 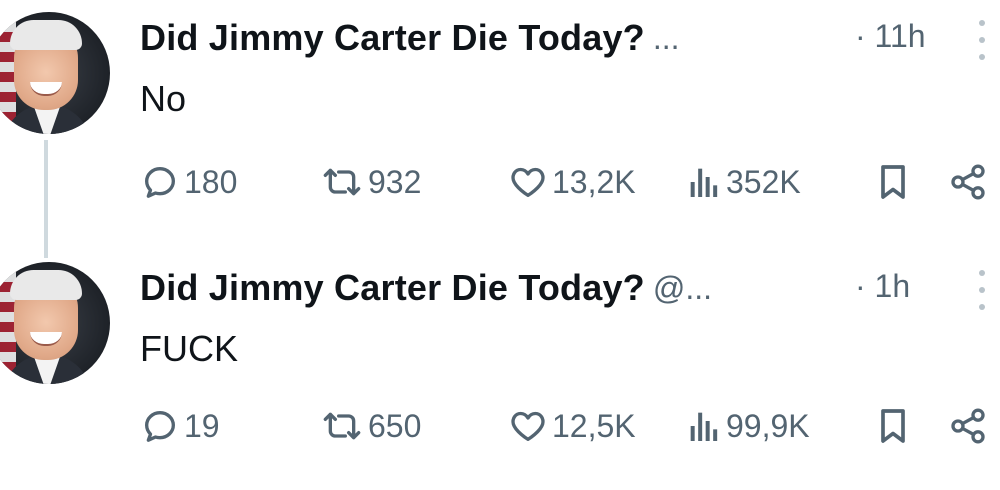 I want to click on like-button: 12,5K, so click(x=572, y=426).